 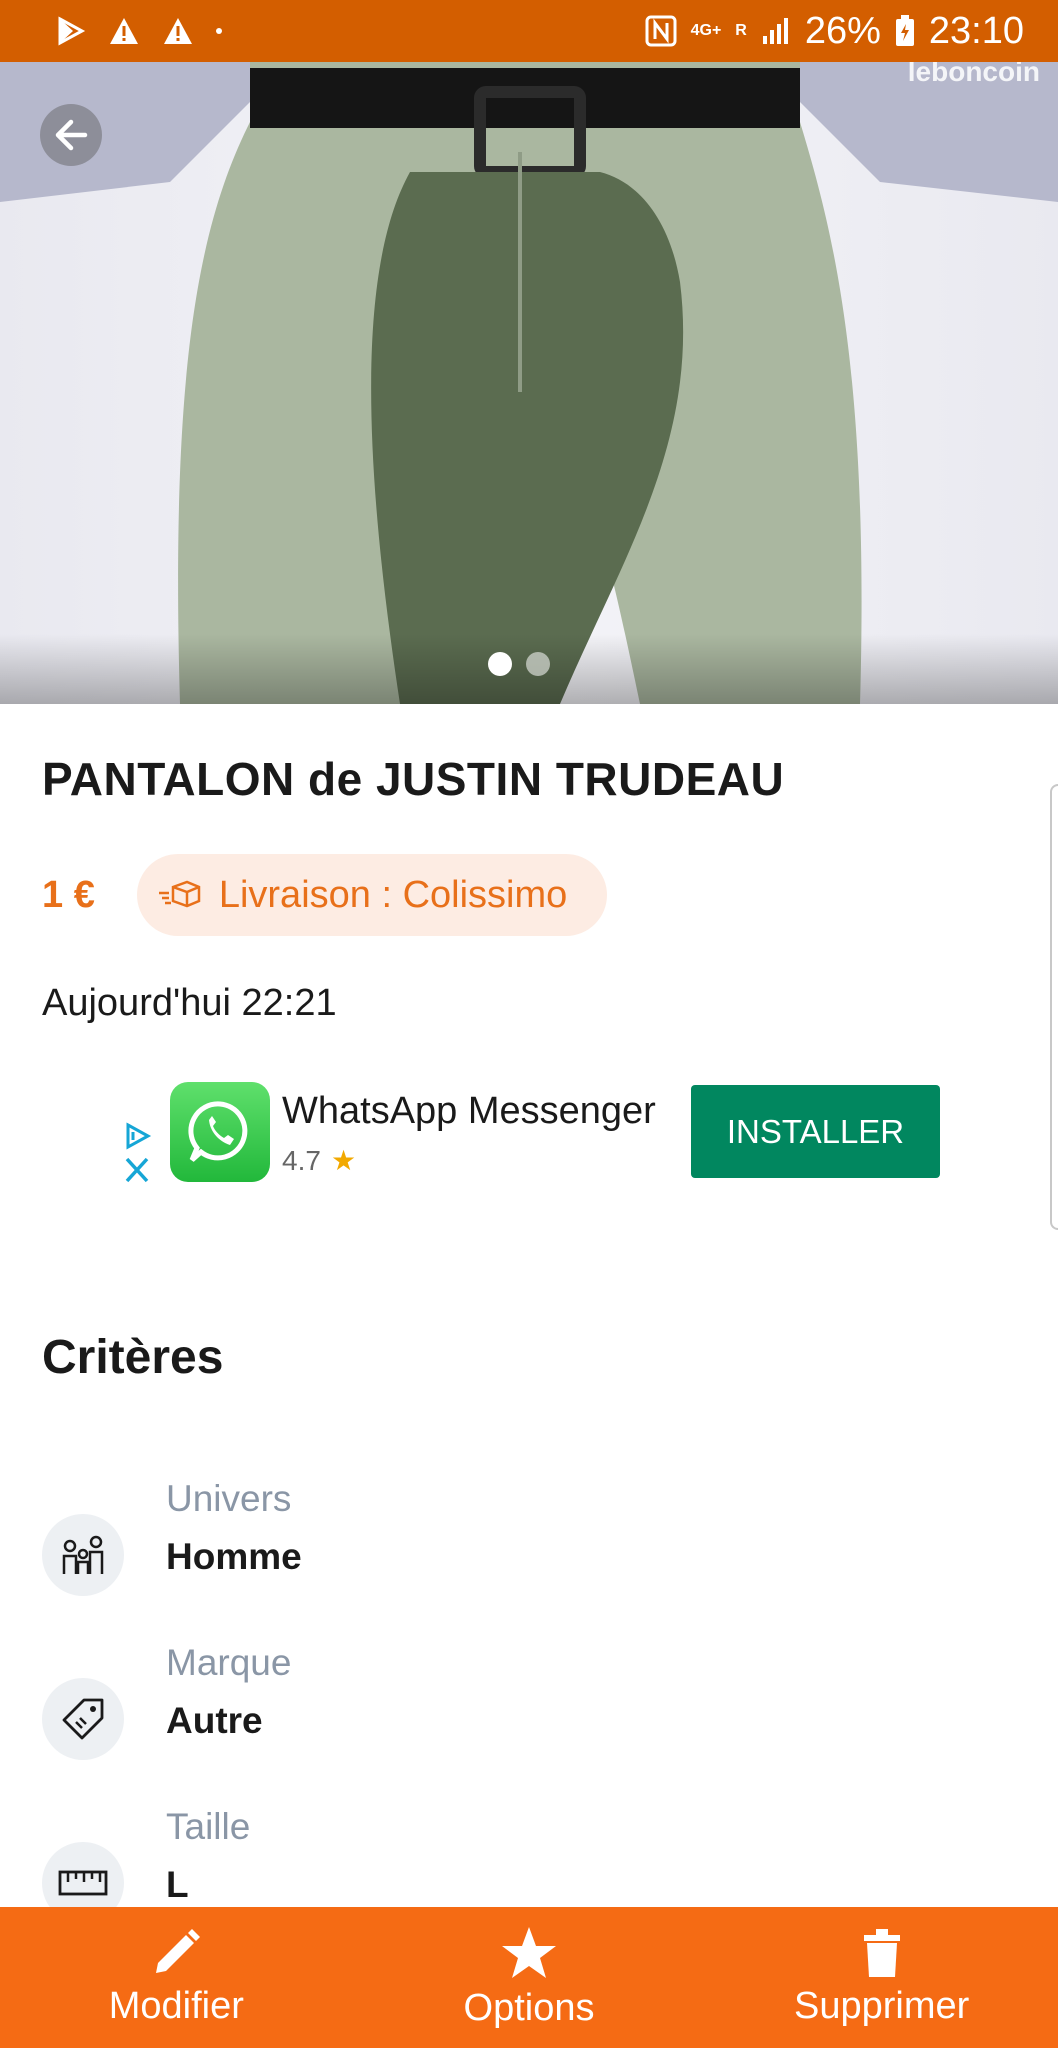 What do you see at coordinates (139, 31) in the screenshot?
I see `status-left` at bounding box center [139, 31].